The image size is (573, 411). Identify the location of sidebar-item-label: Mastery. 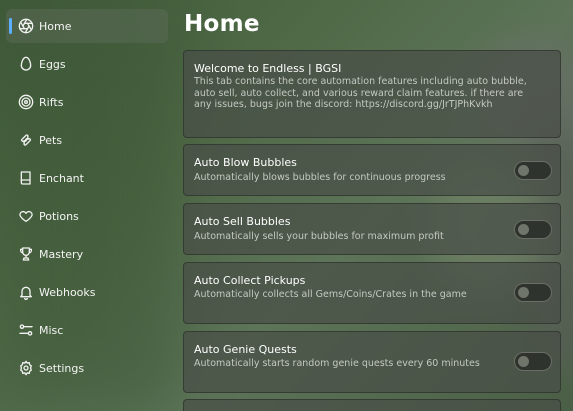
(61, 254).